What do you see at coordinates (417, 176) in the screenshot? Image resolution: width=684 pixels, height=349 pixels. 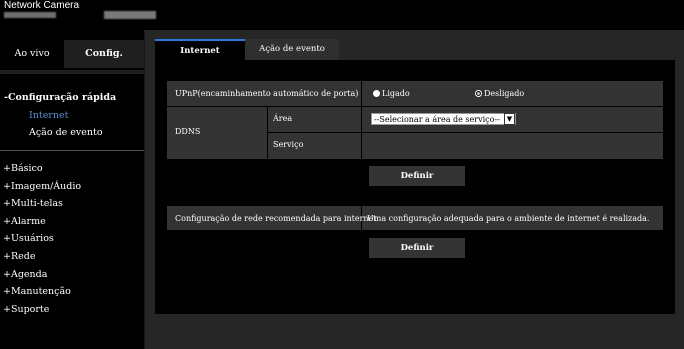 I see `define-button-1: Definir` at bounding box center [417, 176].